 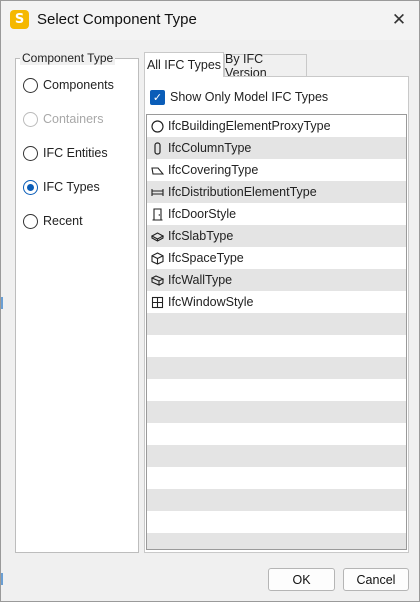 I want to click on slab-icon, so click(x=157, y=236).